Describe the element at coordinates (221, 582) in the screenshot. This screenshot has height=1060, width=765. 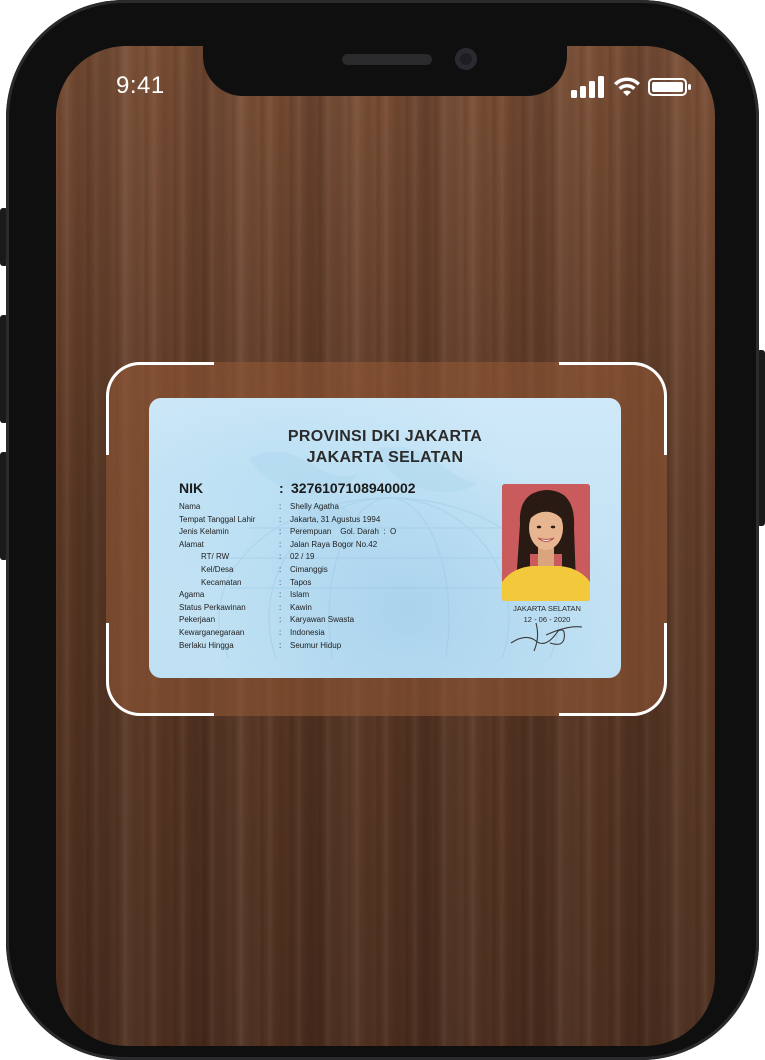
I see `field-label: Kecamatan` at that location.